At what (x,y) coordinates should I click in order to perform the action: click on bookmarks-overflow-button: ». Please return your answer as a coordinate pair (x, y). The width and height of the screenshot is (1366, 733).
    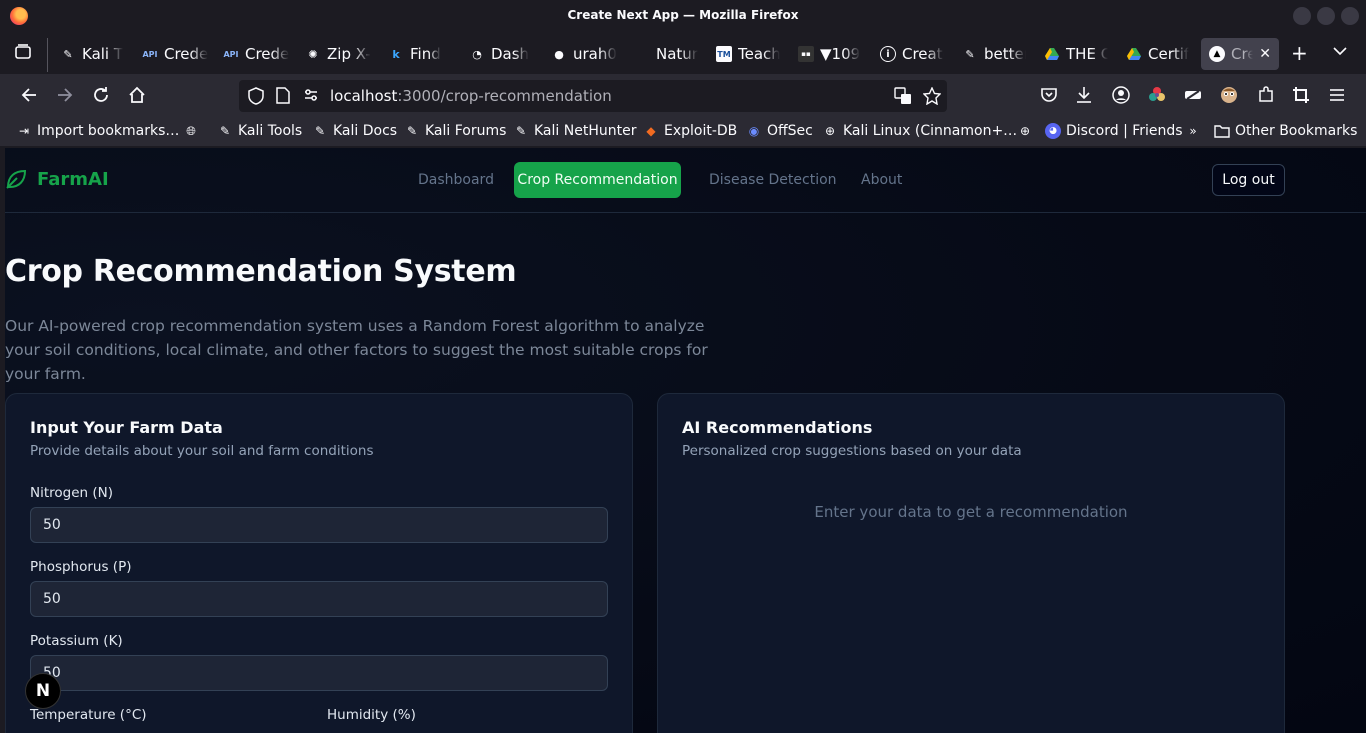
    Looking at the image, I should click on (1195, 131).